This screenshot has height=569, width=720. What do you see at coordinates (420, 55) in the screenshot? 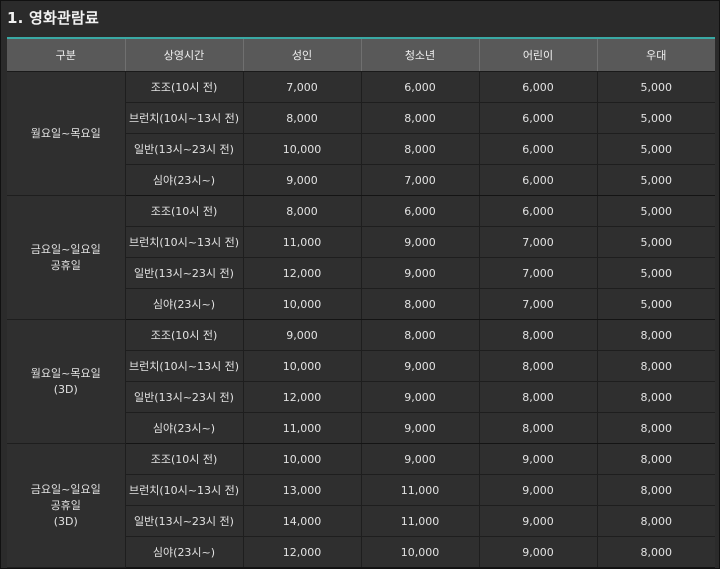
I see `header-youth: 청소년` at bounding box center [420, 55].